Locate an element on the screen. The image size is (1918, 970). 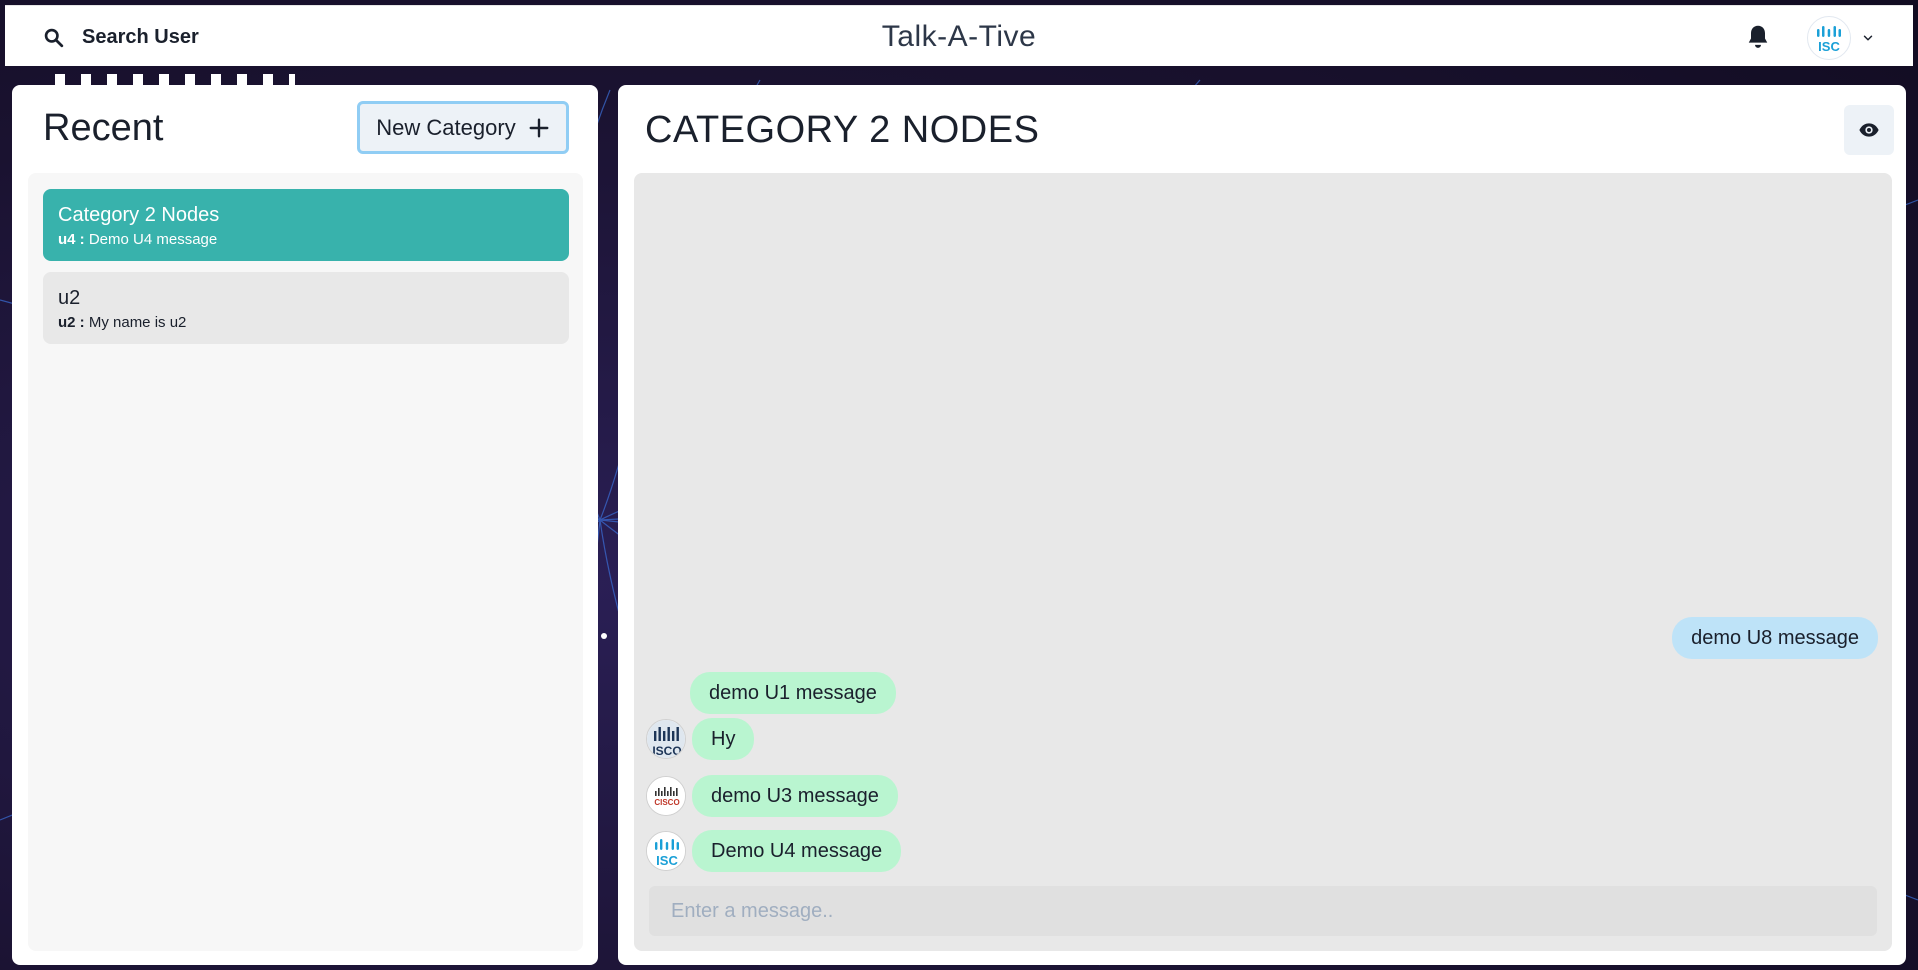
search-user-button: Search User is located at coordinates (121, 37).